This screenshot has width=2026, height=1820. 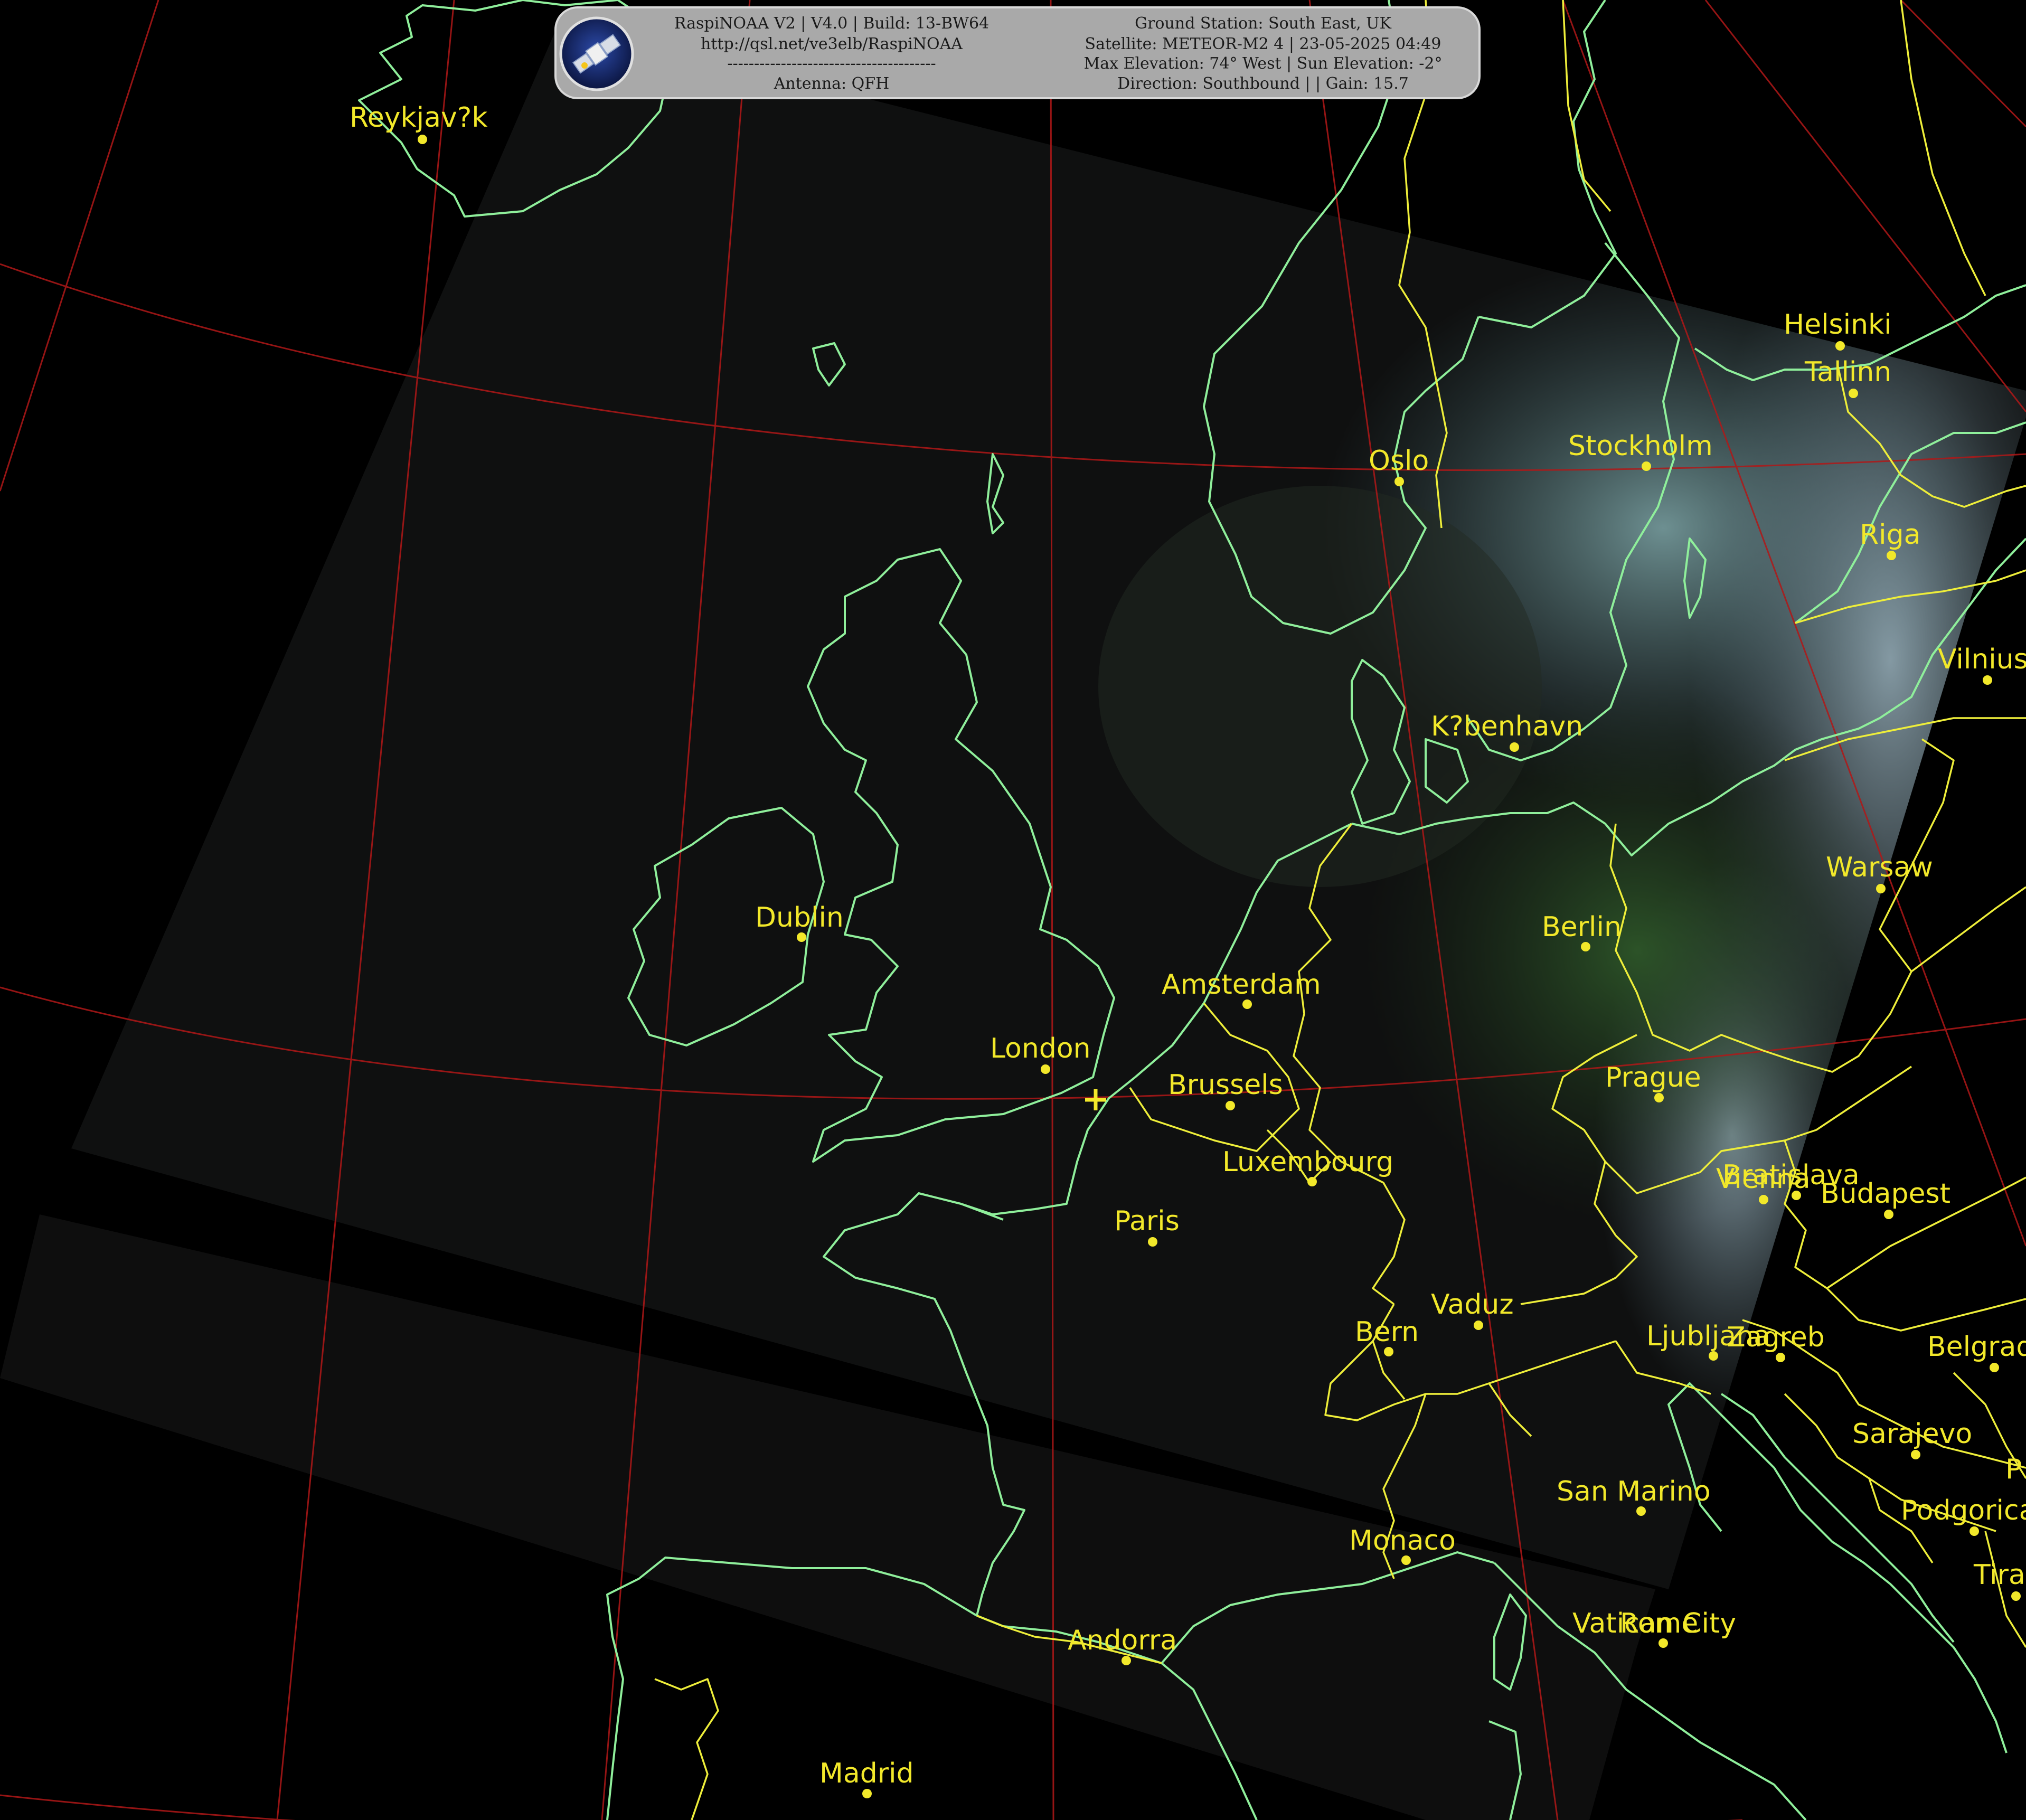 What do you see at coordinates (1653, 1077) in the screenshot?
I see `city-label-prague: Prague` at bounding box center [1653, 1077].